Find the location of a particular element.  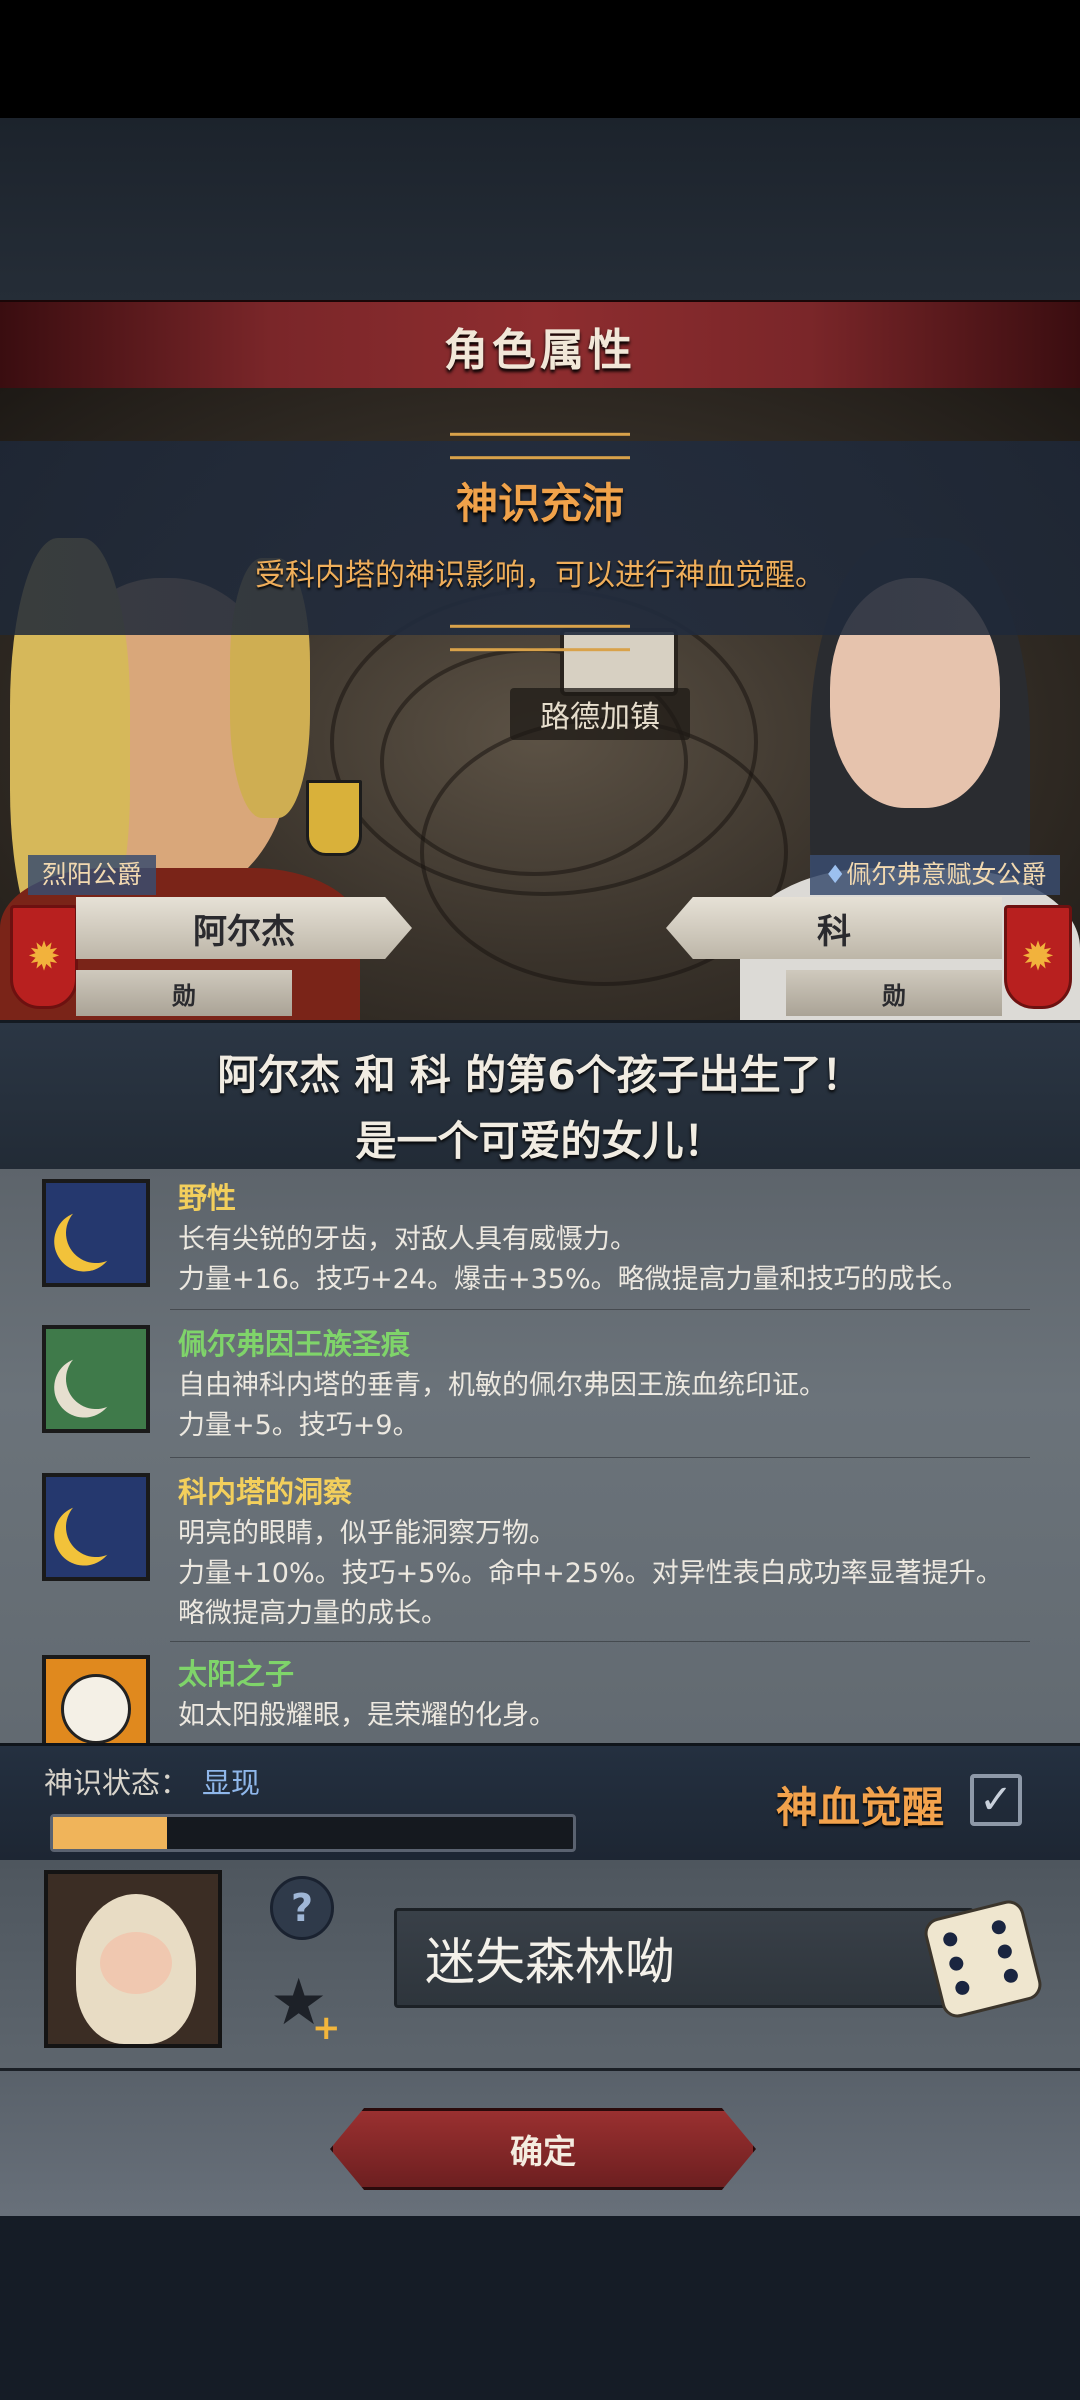

trait-description: 如太阳般耀眼，是荣耀的化身。 is located at coordinates (367, 1715).